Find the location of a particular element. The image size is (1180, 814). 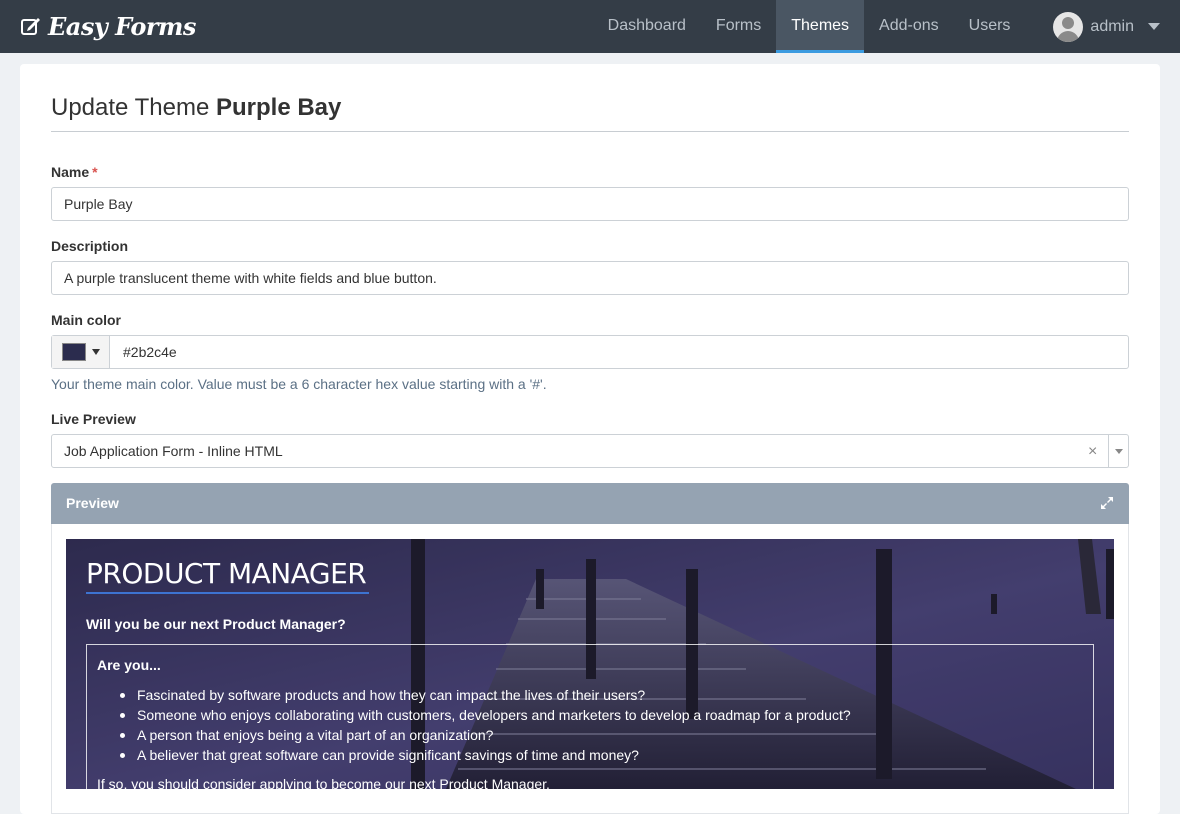

chevron-down-icon is located at coordinates (1119, 451).